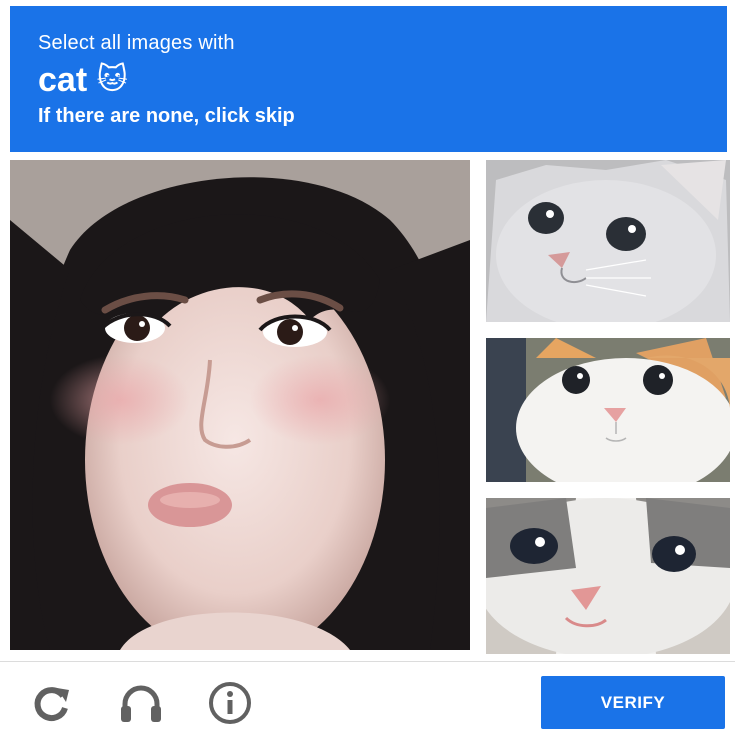 The image size is (735, 735). I want to click on grey-white-kitten-image, so click(608, 576).